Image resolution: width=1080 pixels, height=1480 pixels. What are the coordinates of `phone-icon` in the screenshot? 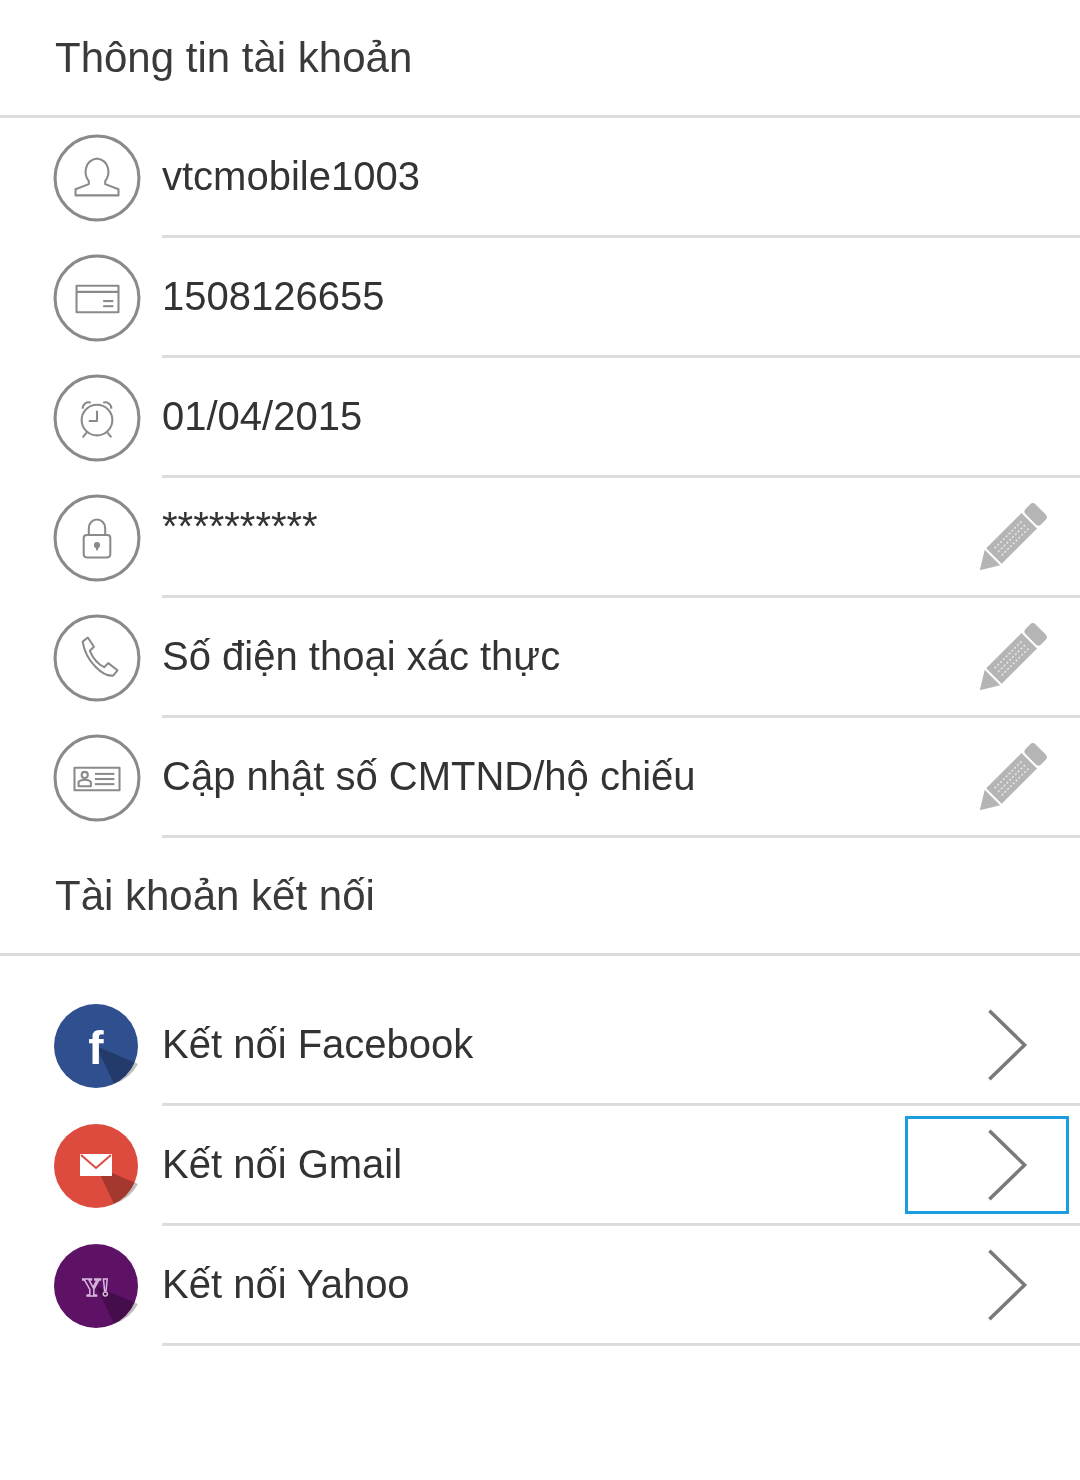 It's located at (97, 658).